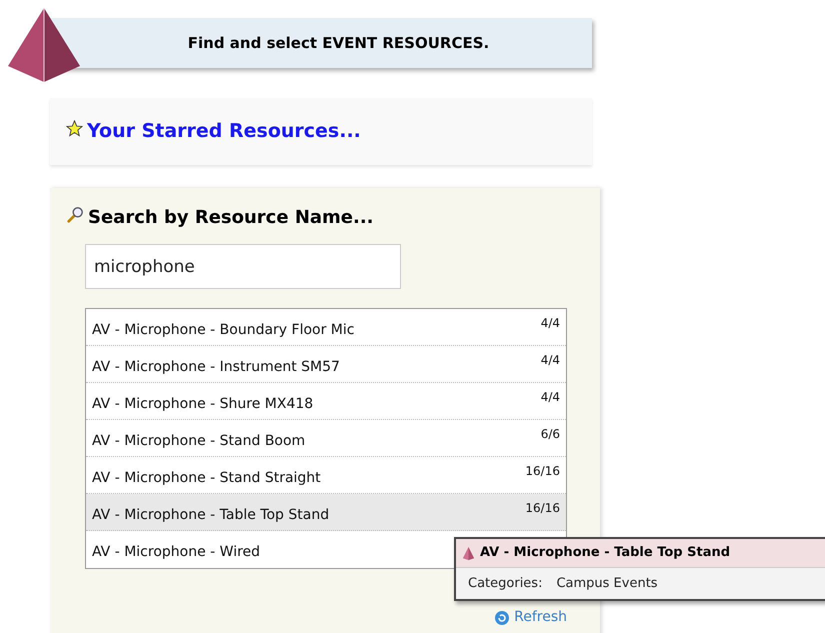 This screenshot has height=633, width=825. What do you see at coordinates (338, 43) in the screenshot?
I see `banner-title: Find and select EVENT RESOURCES.` at bounding box center [338, 43].